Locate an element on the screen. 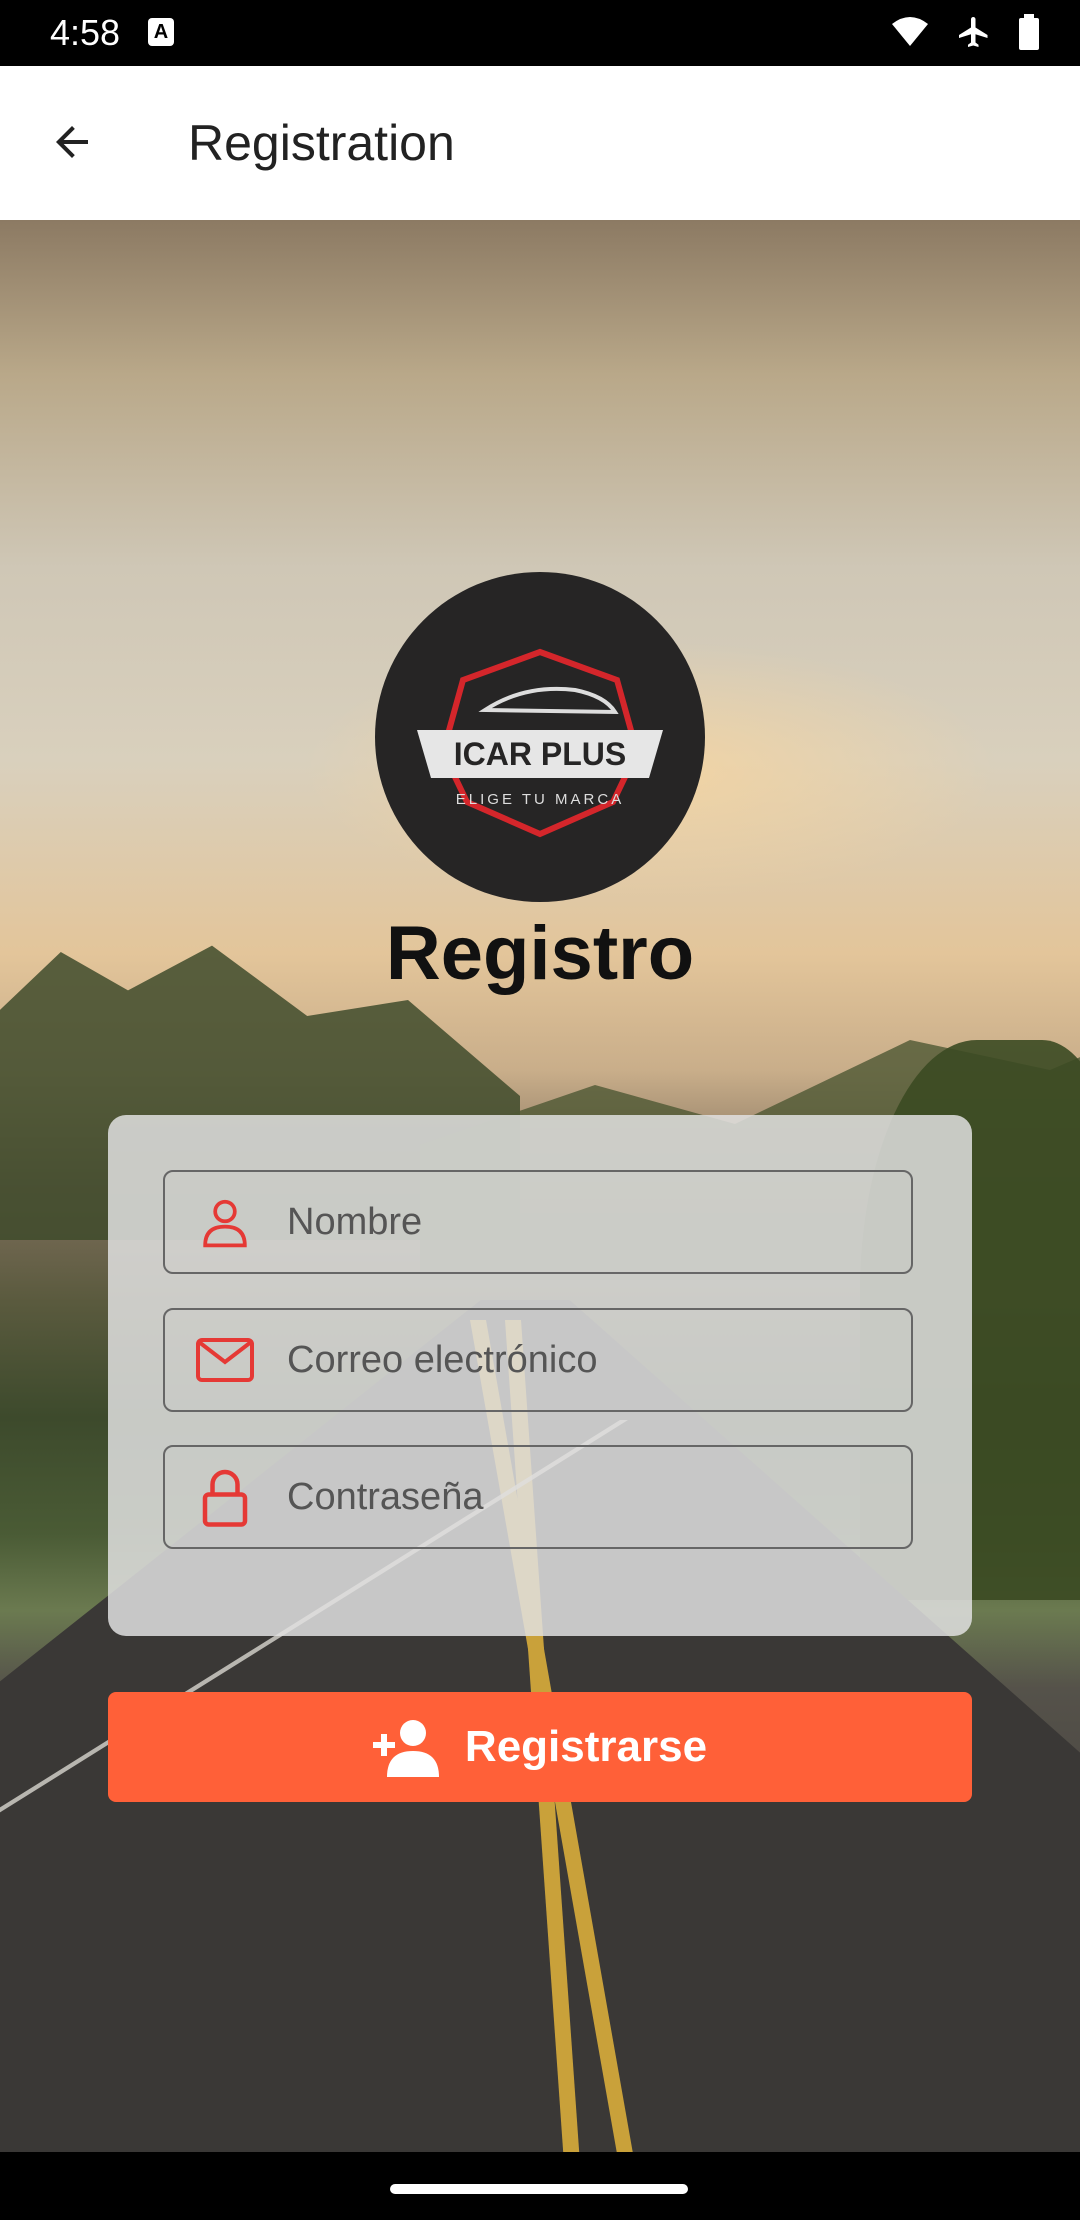 This screenshot has width=1080, height=2220. car-icon is located at coordinates (548, 700).